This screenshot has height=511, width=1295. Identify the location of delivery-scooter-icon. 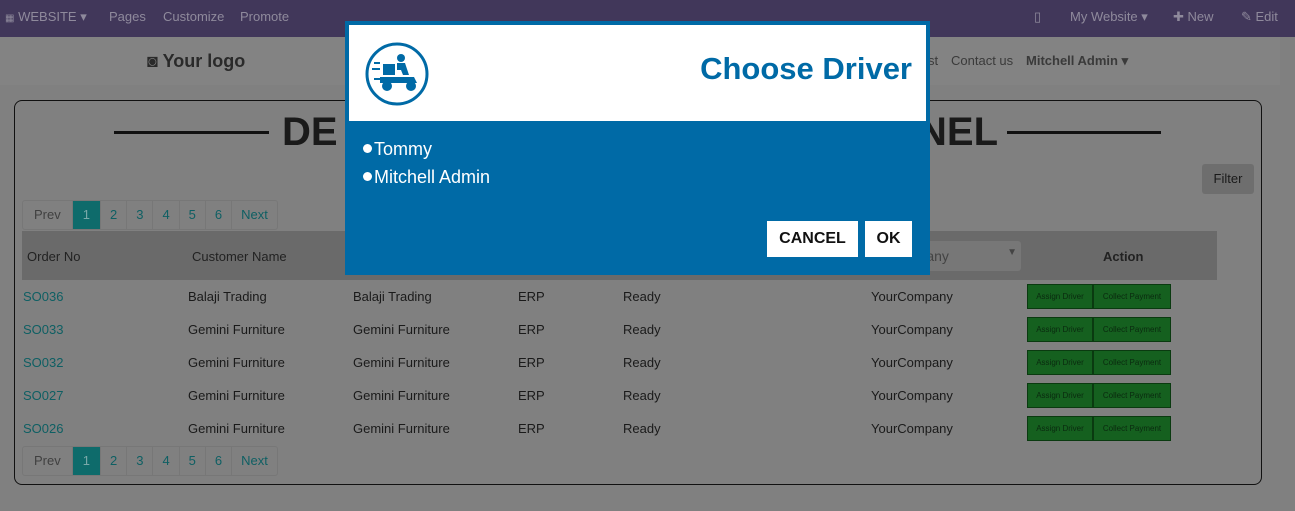
(397, 74).